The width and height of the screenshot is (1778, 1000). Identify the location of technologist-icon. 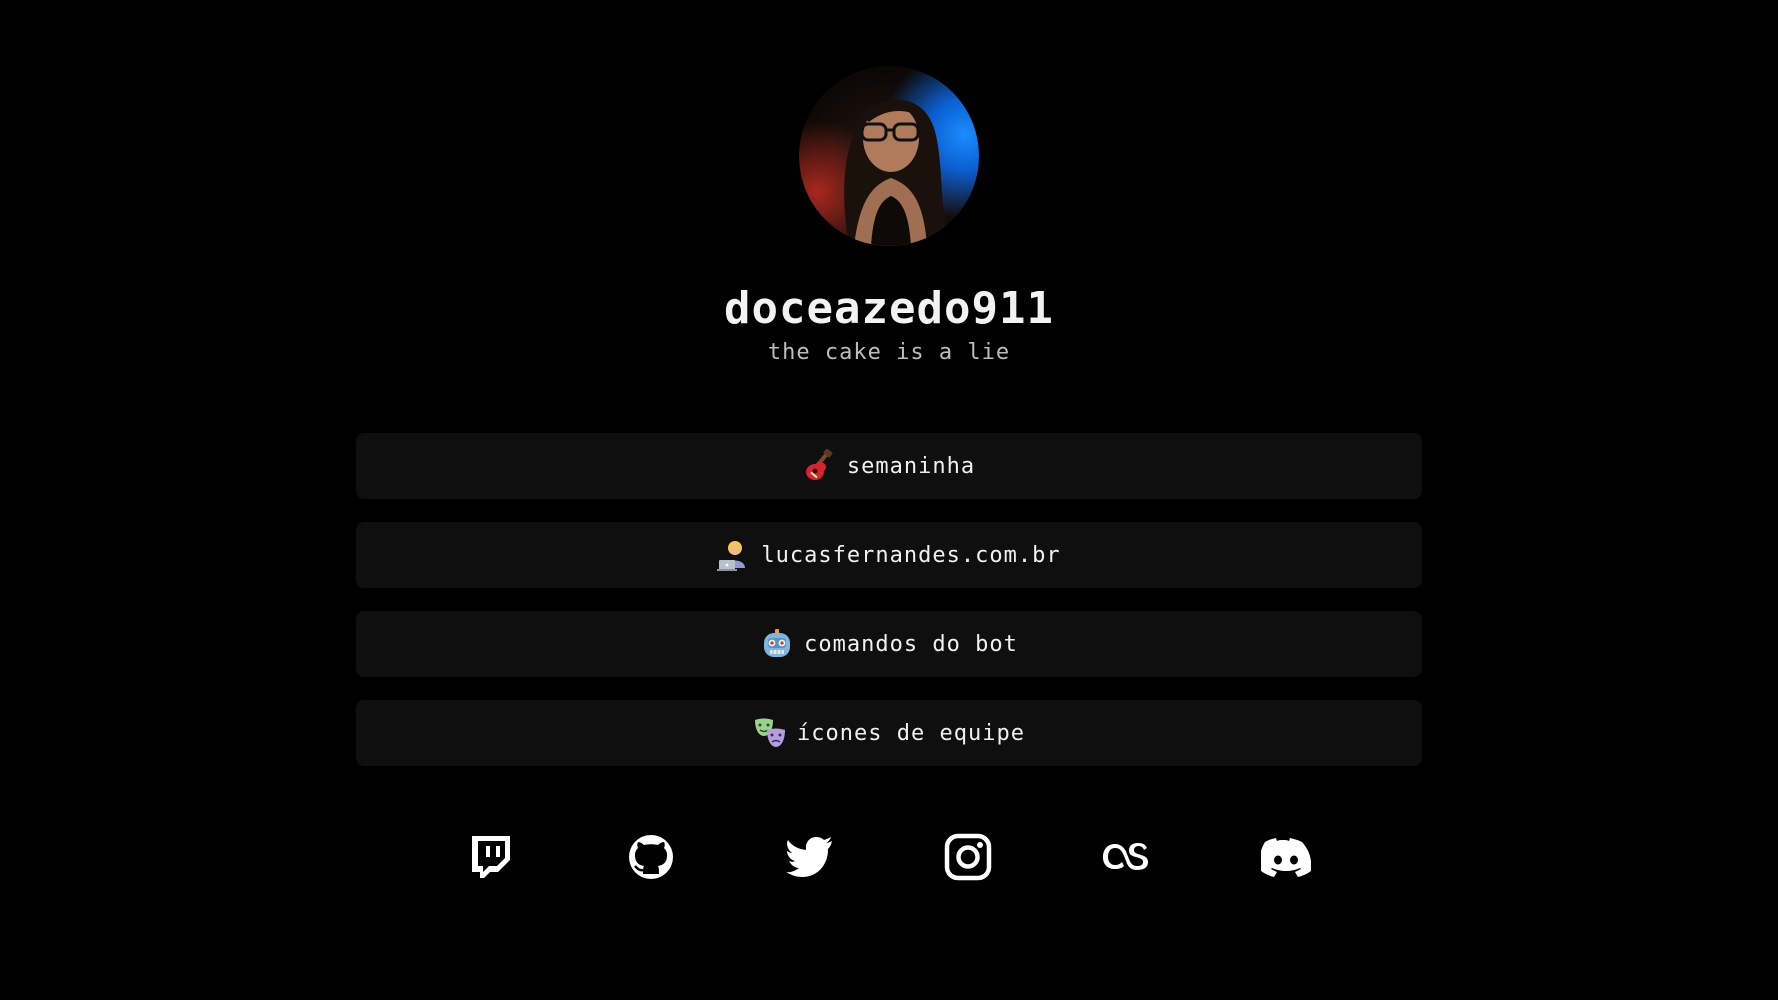
(734, 555).